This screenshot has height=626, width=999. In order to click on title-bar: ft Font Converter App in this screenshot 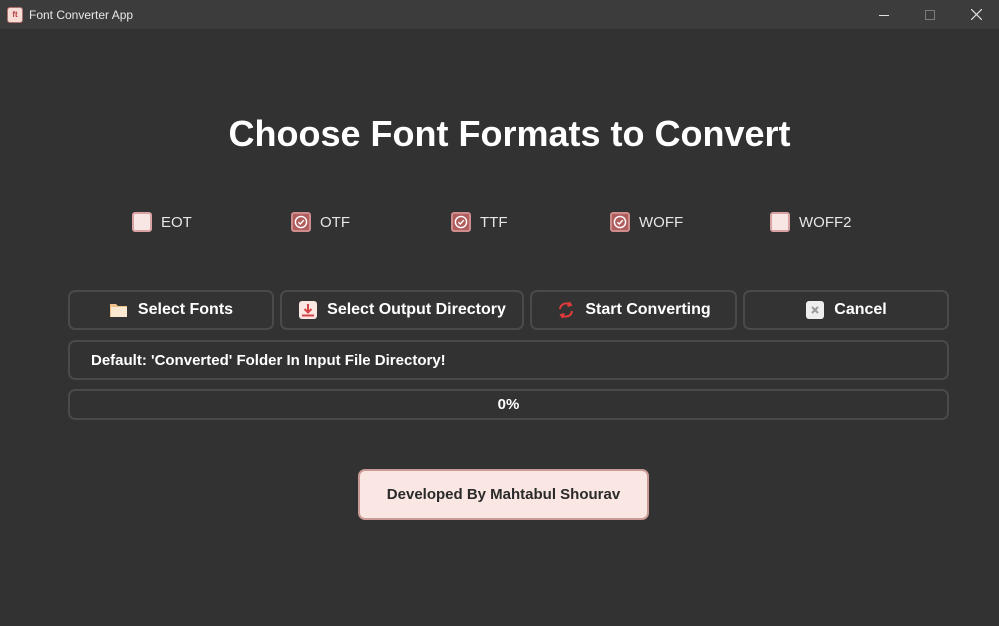, I will do `click(499, 14)`.